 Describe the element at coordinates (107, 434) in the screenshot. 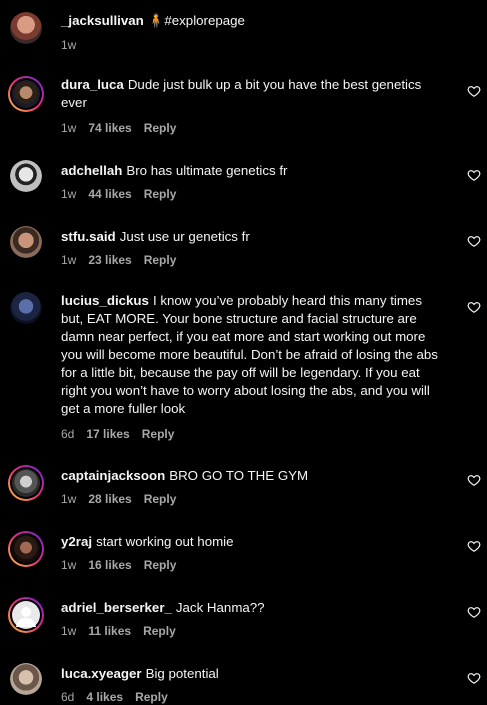

I see `comment-likes: 17 likes` at that location.